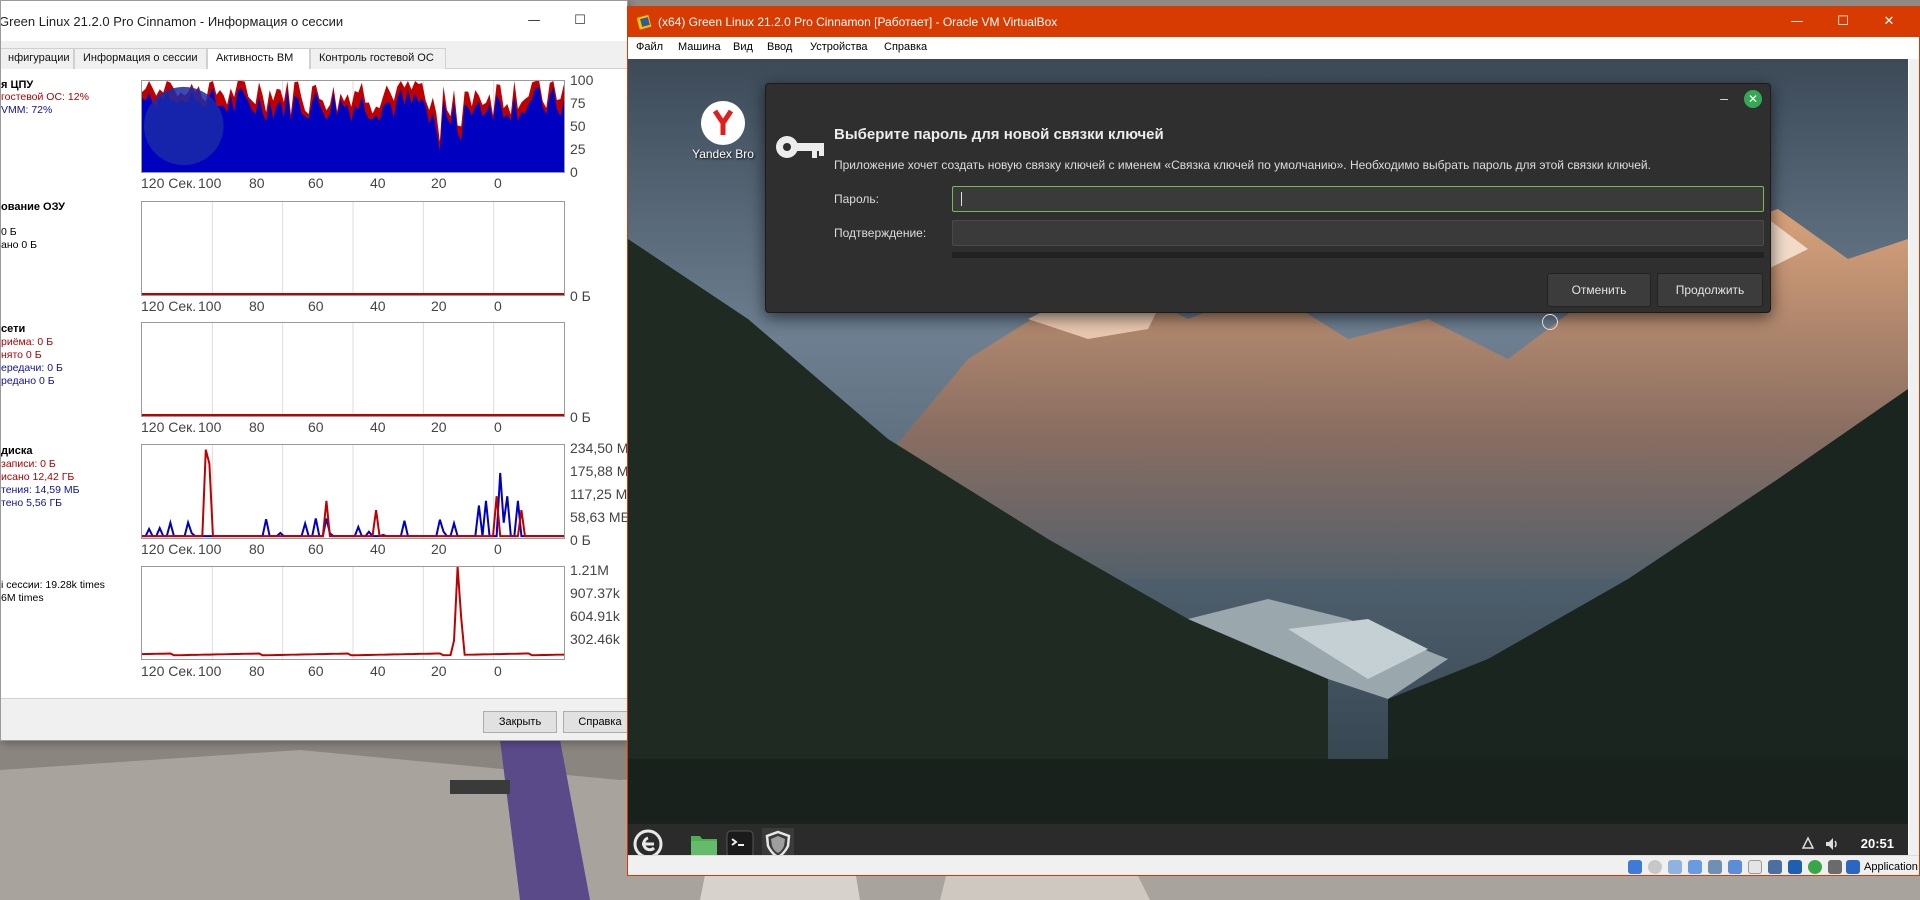 The width and height of the screenshot is (1920, 900). What do you see at coordinates (580, 417) in the screenshot?
I see `net-y-tick: 0 Б` at bounding box center [580, 417].